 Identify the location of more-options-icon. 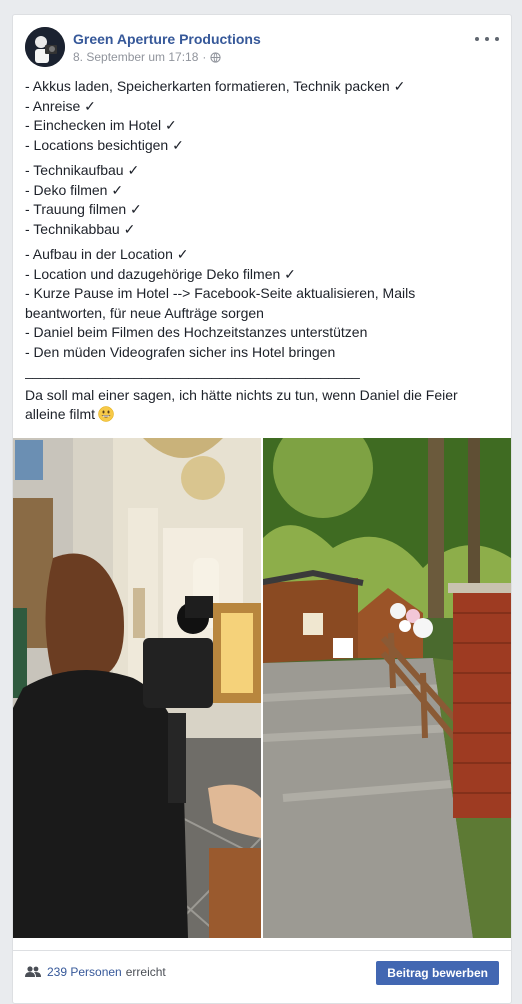
(487, 39).